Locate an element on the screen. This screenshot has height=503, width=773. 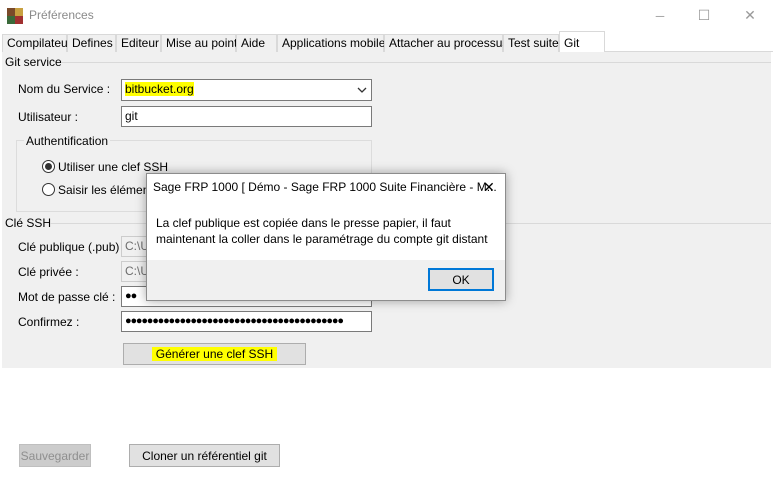
close-button: ✕ is located at coordinates (750, 15).